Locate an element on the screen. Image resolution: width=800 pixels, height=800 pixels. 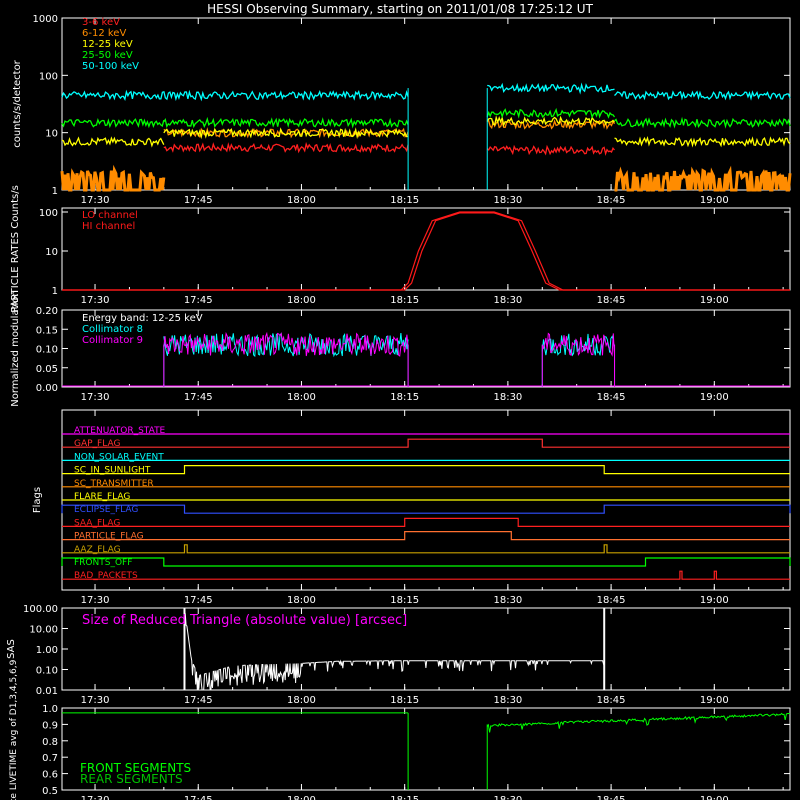
legend-entry: 50-100 keV is located at coordinates (110, 66).